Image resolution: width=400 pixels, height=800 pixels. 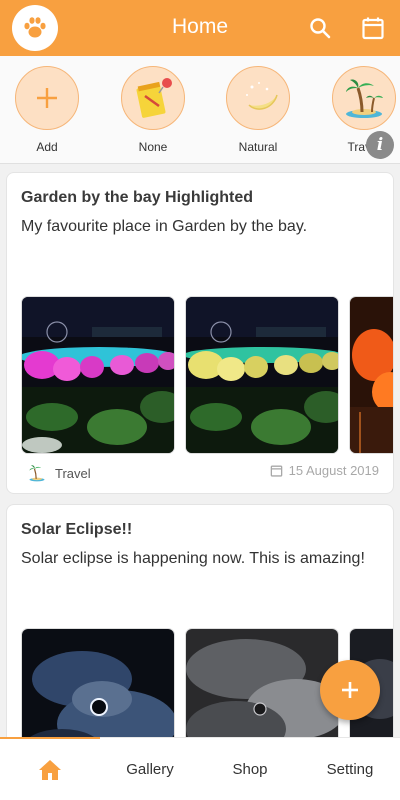 I want to click on nav-shop: Shop, so click(x=250, y=769).